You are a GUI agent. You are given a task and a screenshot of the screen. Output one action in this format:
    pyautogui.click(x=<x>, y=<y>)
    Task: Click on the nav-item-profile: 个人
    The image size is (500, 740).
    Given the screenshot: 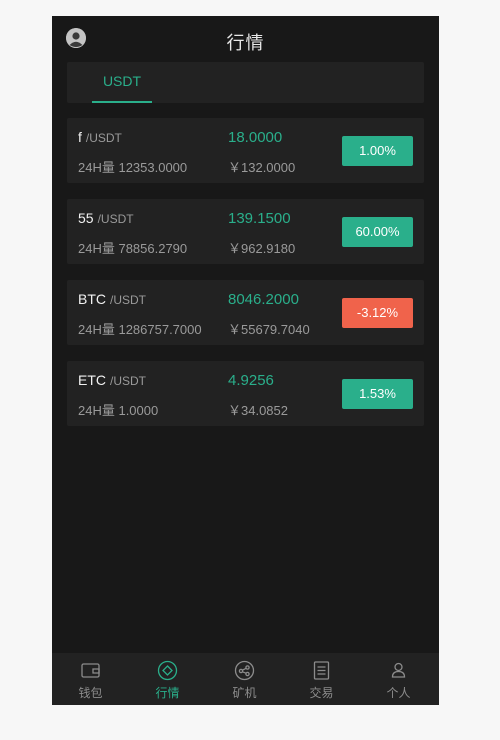 What is the action you would take?
    pyautogui.click(x=398, y=679)
    